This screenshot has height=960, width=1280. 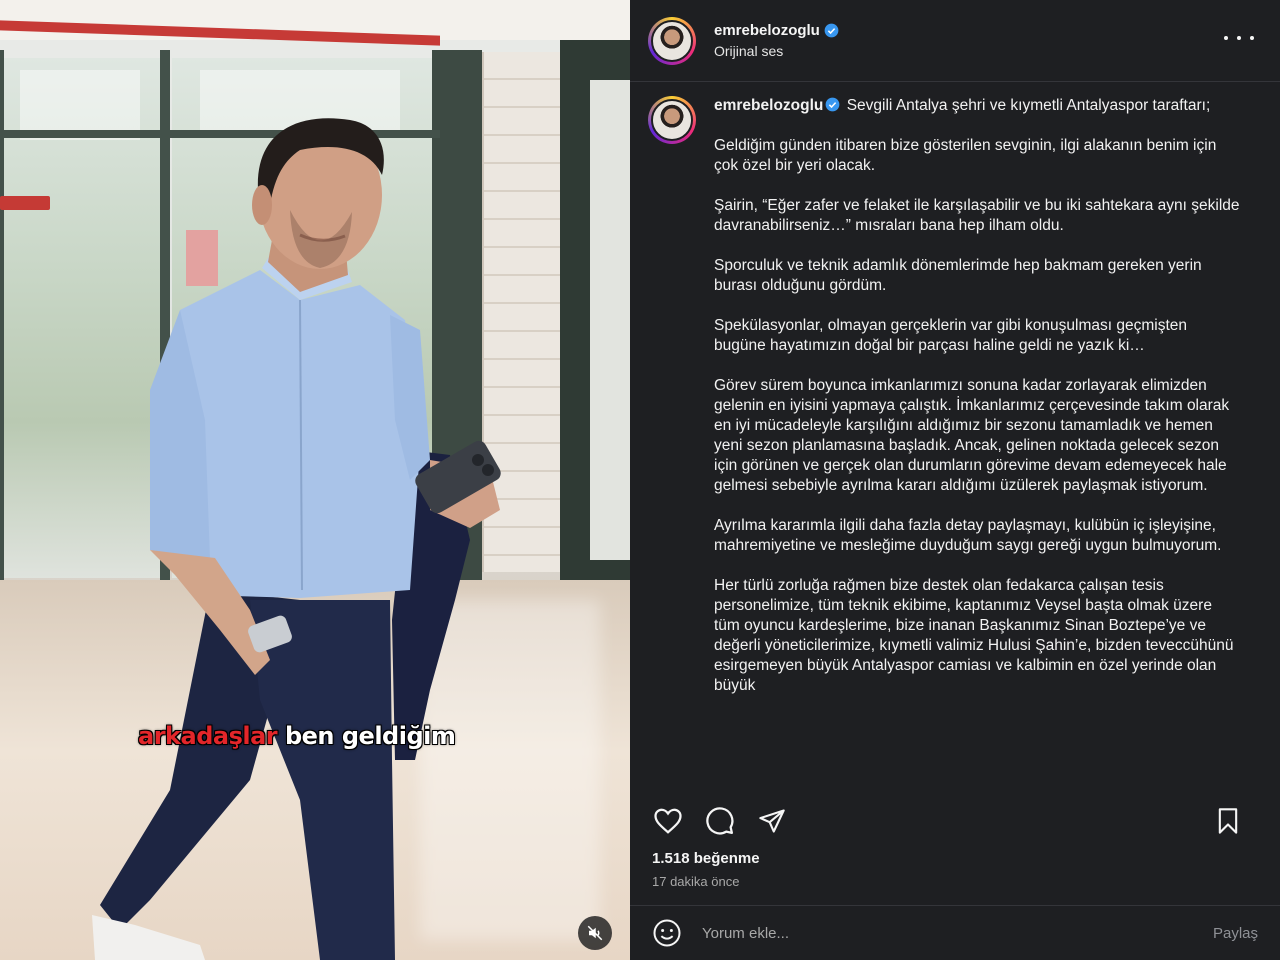 I want to click on post-comment-button: Paylaş, so click(x=1235, y=933).